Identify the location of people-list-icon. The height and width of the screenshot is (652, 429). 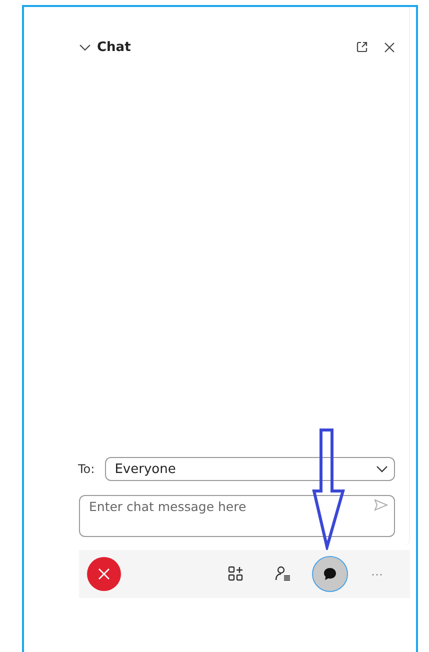
(283, 574).